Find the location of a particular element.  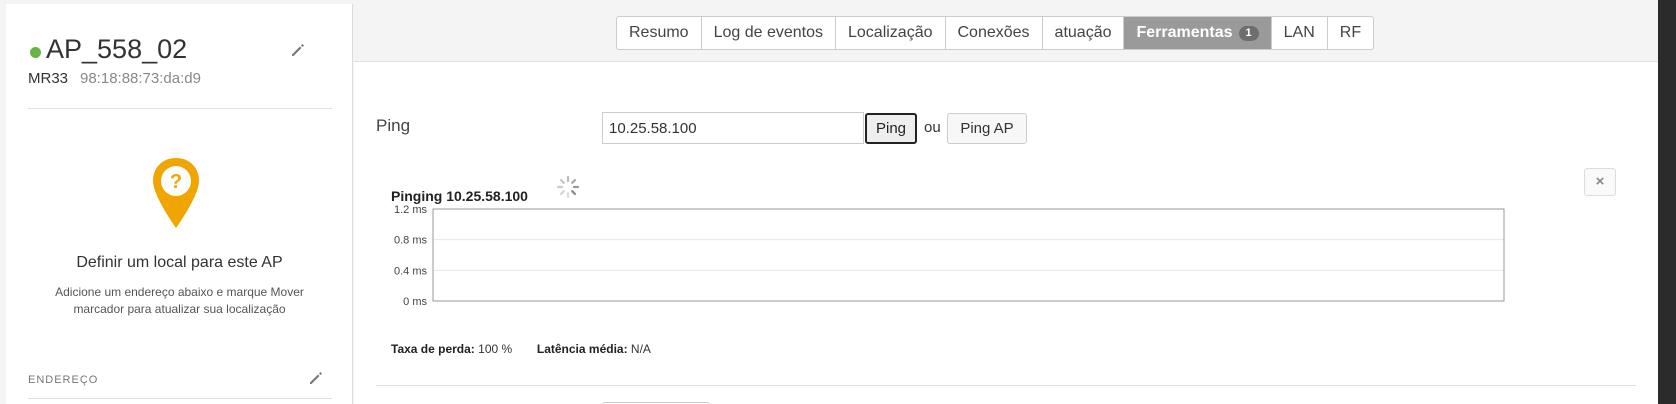

ping-result-title: Pinging 10.25.58.100 is located at coordinates (459, 196).